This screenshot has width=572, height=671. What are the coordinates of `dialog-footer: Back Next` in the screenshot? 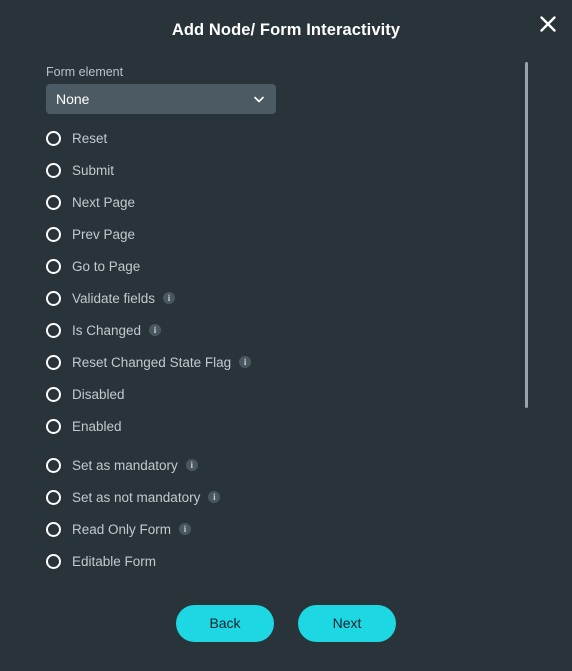 It's located at (286, 629).